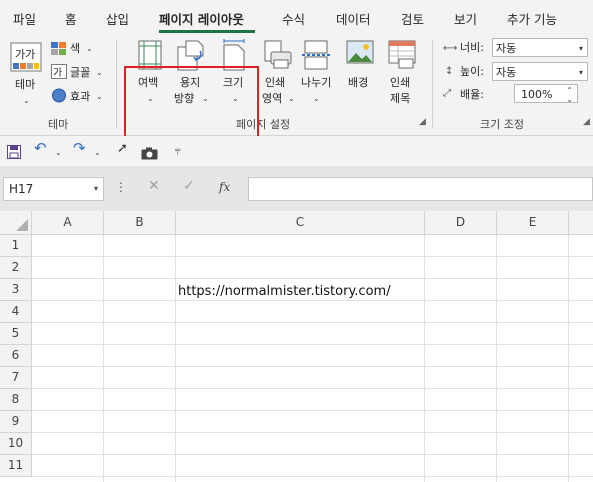 This screenshot has width=593, height=482. What do you see at coordinates (400, 82) in the screenshot?
I see `print-titles-label-line1: 인쇄` at bounding box center [400, 82].